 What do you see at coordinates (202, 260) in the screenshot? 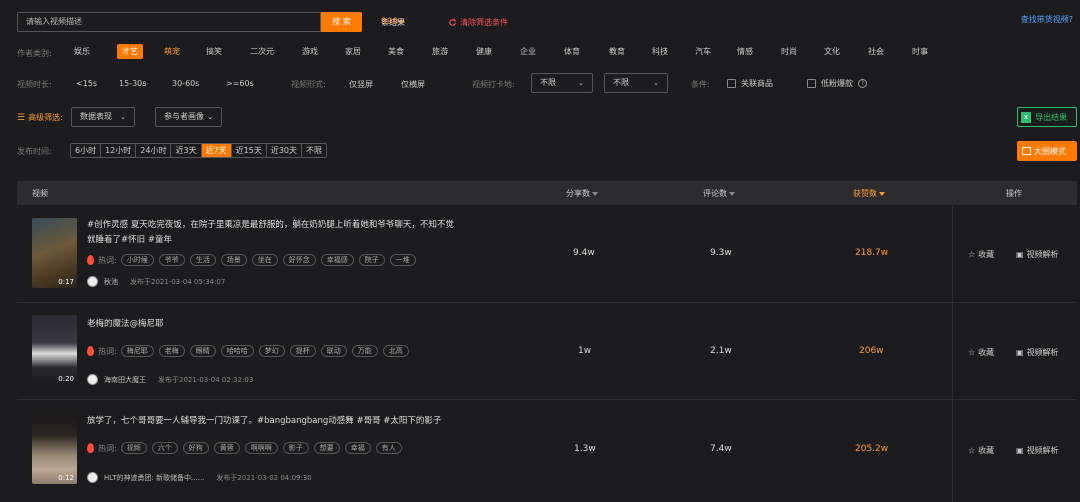
I see `hot-word-tag: 生活` at bounding box center [202, 260].